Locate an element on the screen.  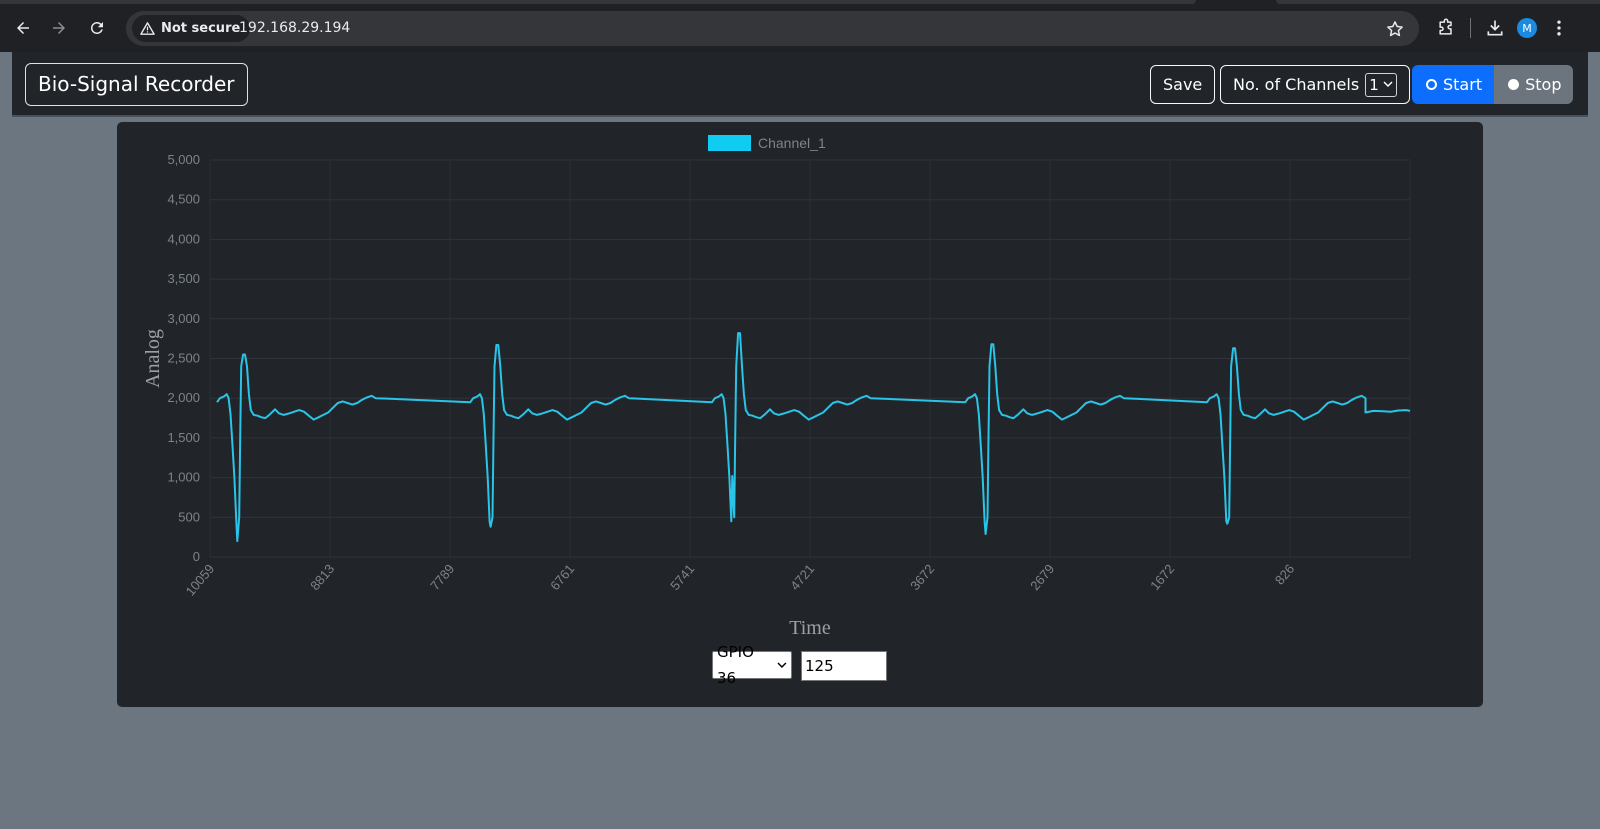
kebab-menu-icon is located at coordinates (1559, 28).